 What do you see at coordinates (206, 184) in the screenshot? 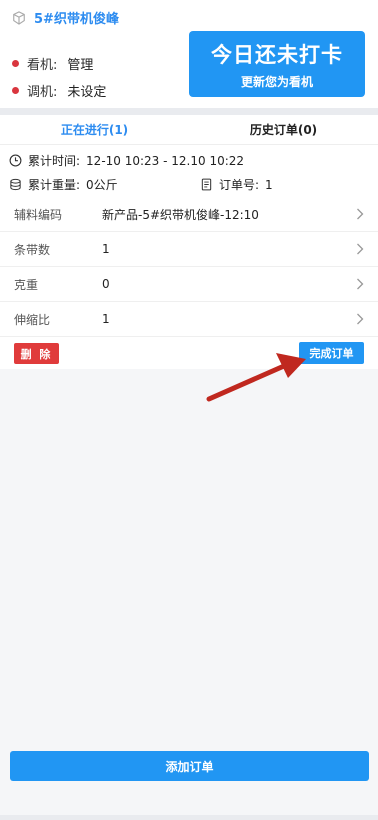
I see `document-icon` at bounding box center [206, 184].